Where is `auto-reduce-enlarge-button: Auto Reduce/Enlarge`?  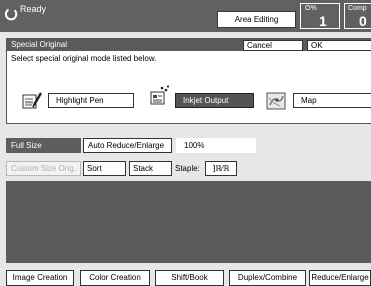
auto-reduce-enlarge-button: Auto Reduce/Enlarge is located at coordinates (127, 145).